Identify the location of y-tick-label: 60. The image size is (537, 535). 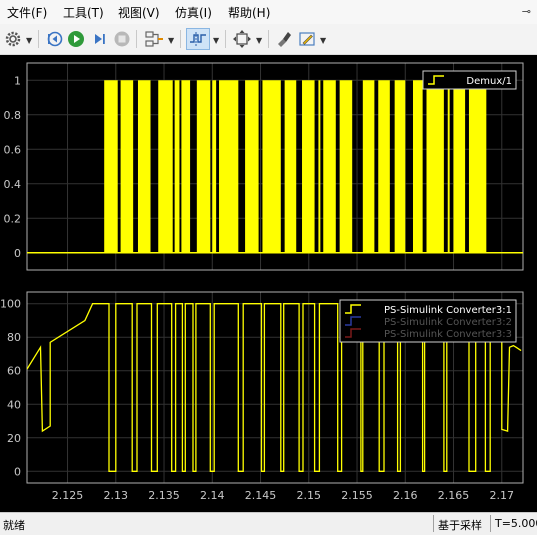
(14, 371).